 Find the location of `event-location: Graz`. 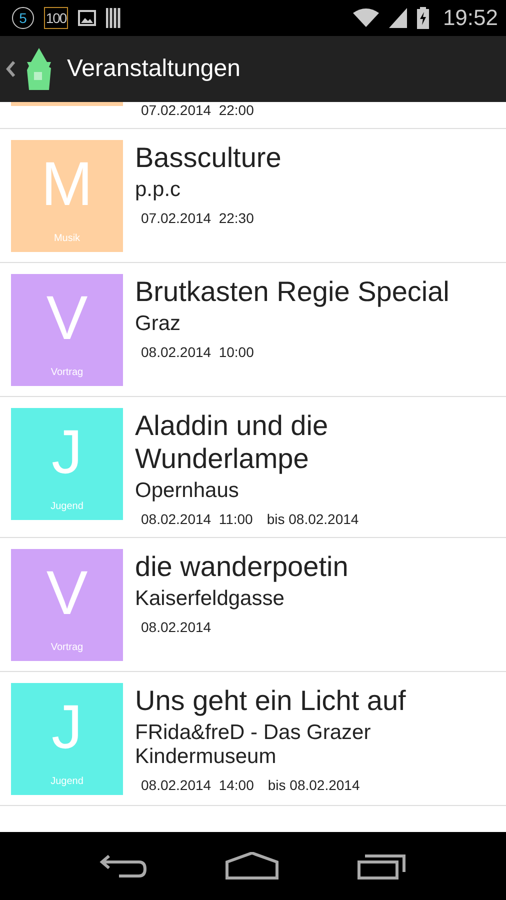

event-location: Graz is located at coordinates (158, 324).